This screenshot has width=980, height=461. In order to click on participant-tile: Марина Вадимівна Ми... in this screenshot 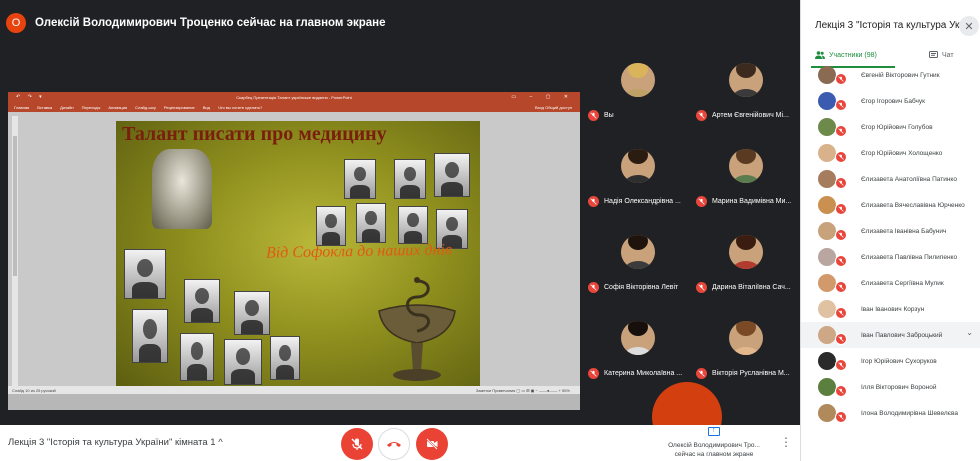, I will do `click(746, 176)`.